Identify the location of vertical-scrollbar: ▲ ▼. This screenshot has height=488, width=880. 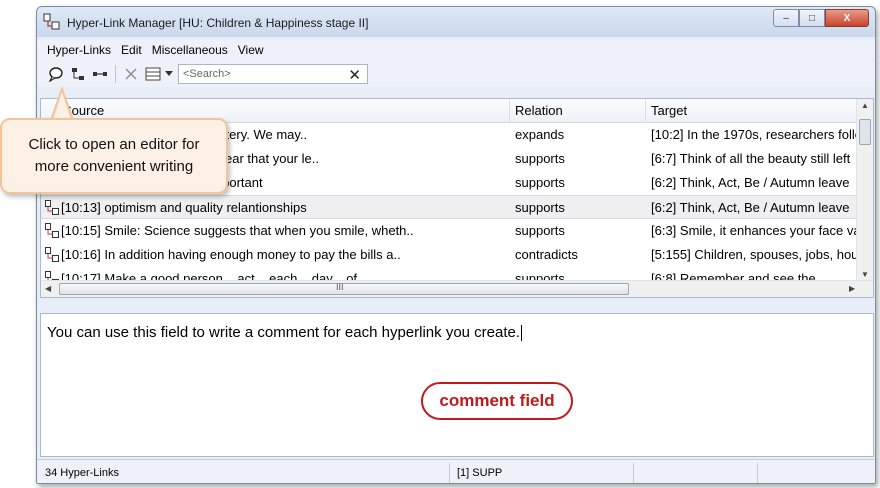
(864, 190).